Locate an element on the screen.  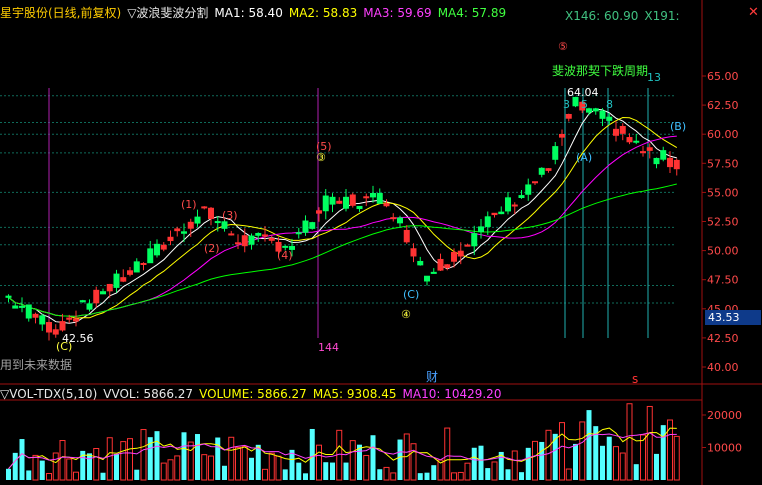
vol-indicator-name: ▽VOL-TDX(5,10) is located at coordinates (48, 394).